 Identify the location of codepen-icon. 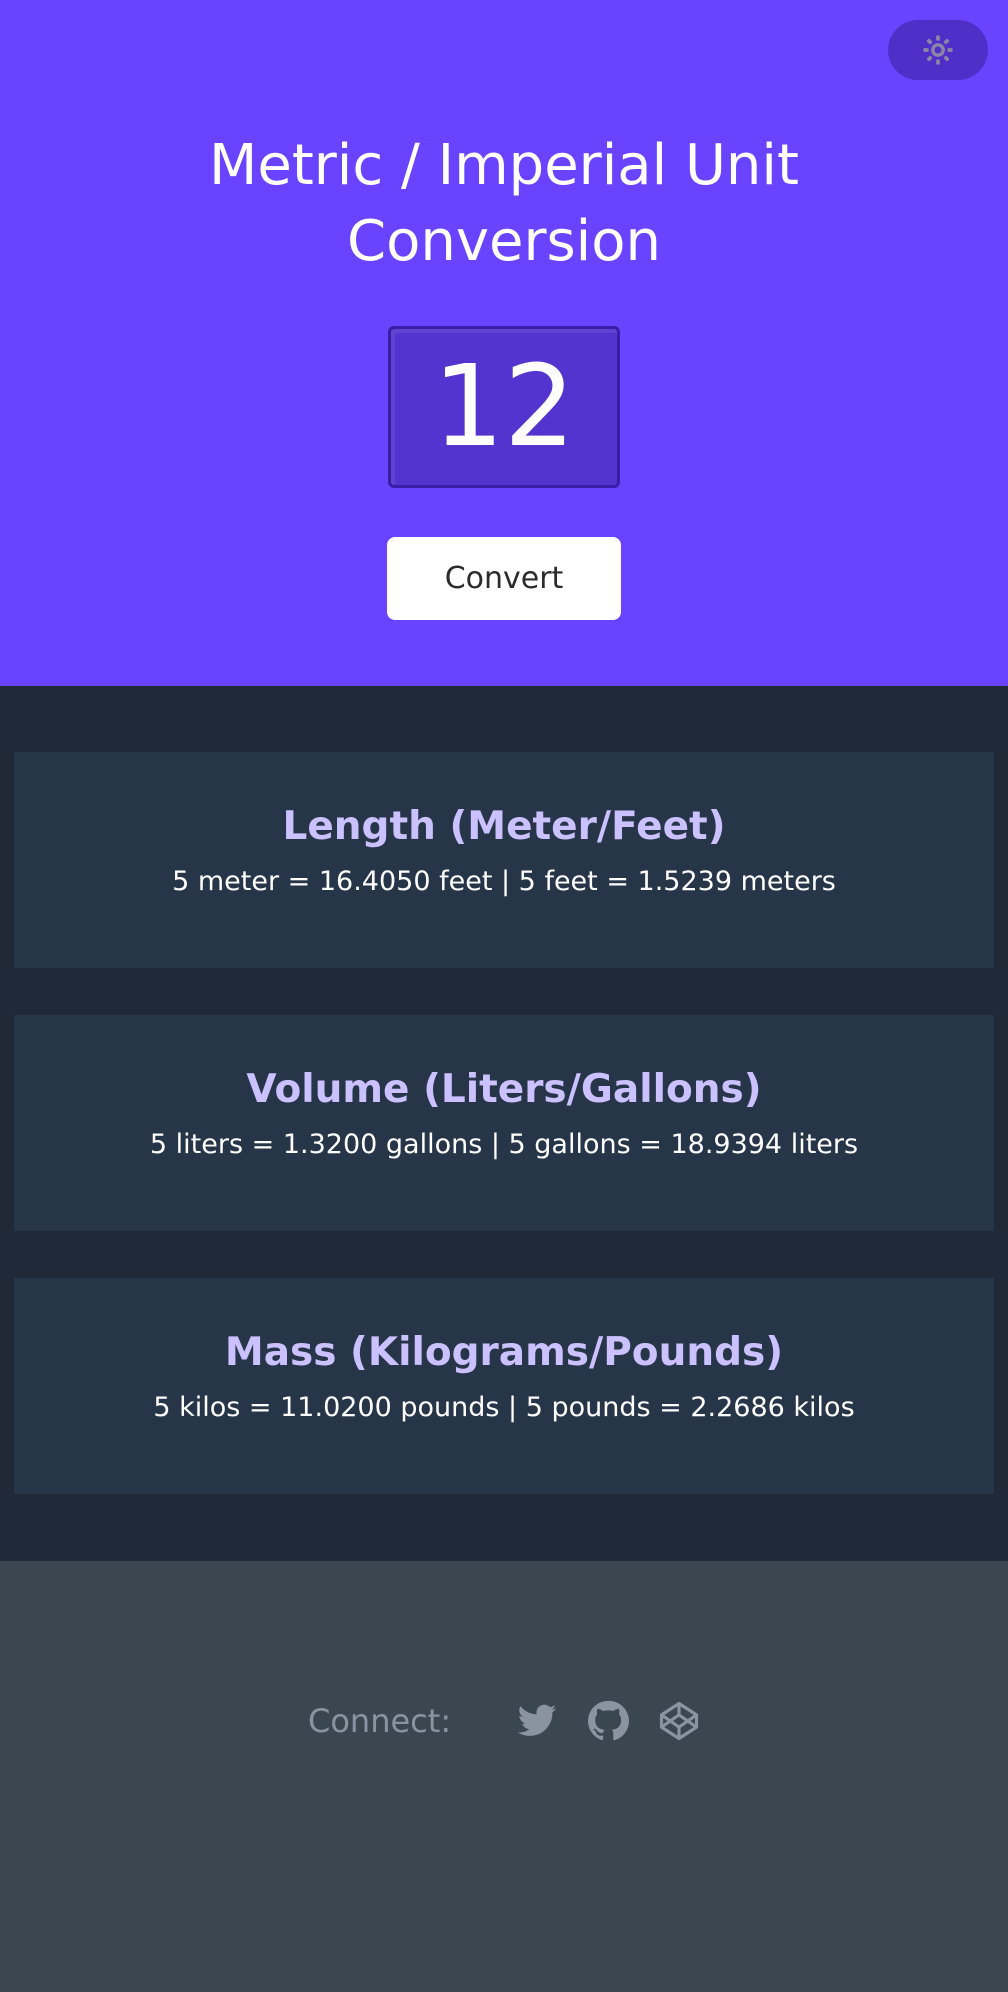
(679, 1721).